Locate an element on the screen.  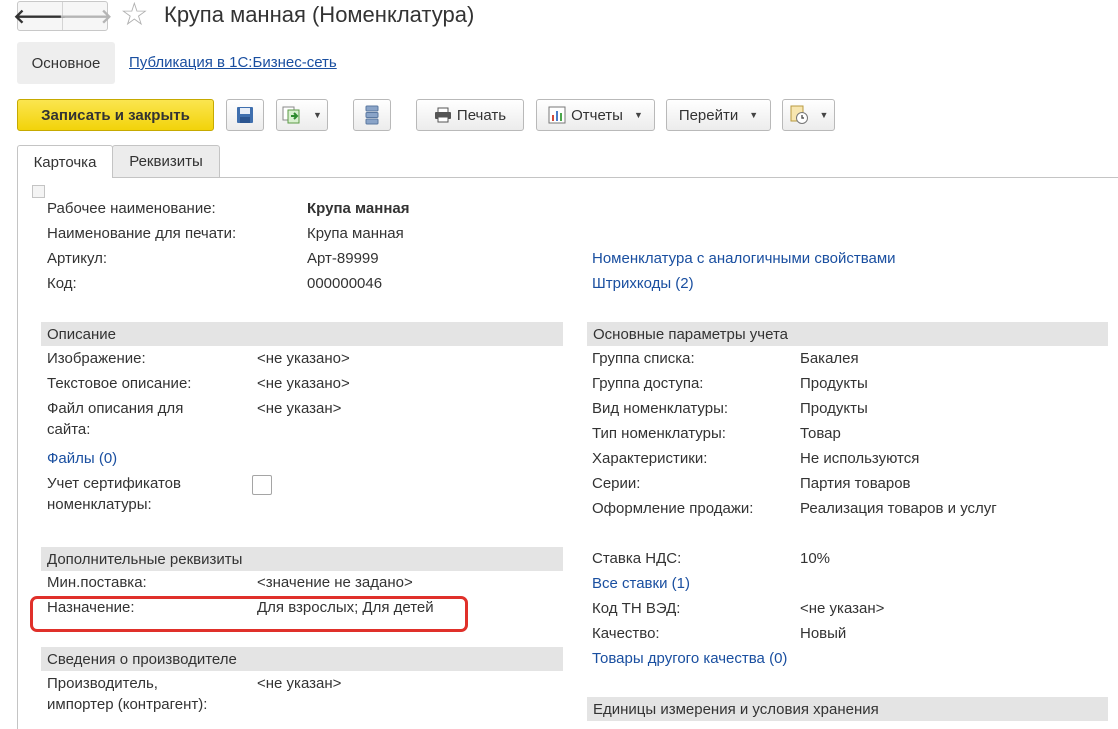
print-name-value: Крупа манная is located at coordinates (355, 233).